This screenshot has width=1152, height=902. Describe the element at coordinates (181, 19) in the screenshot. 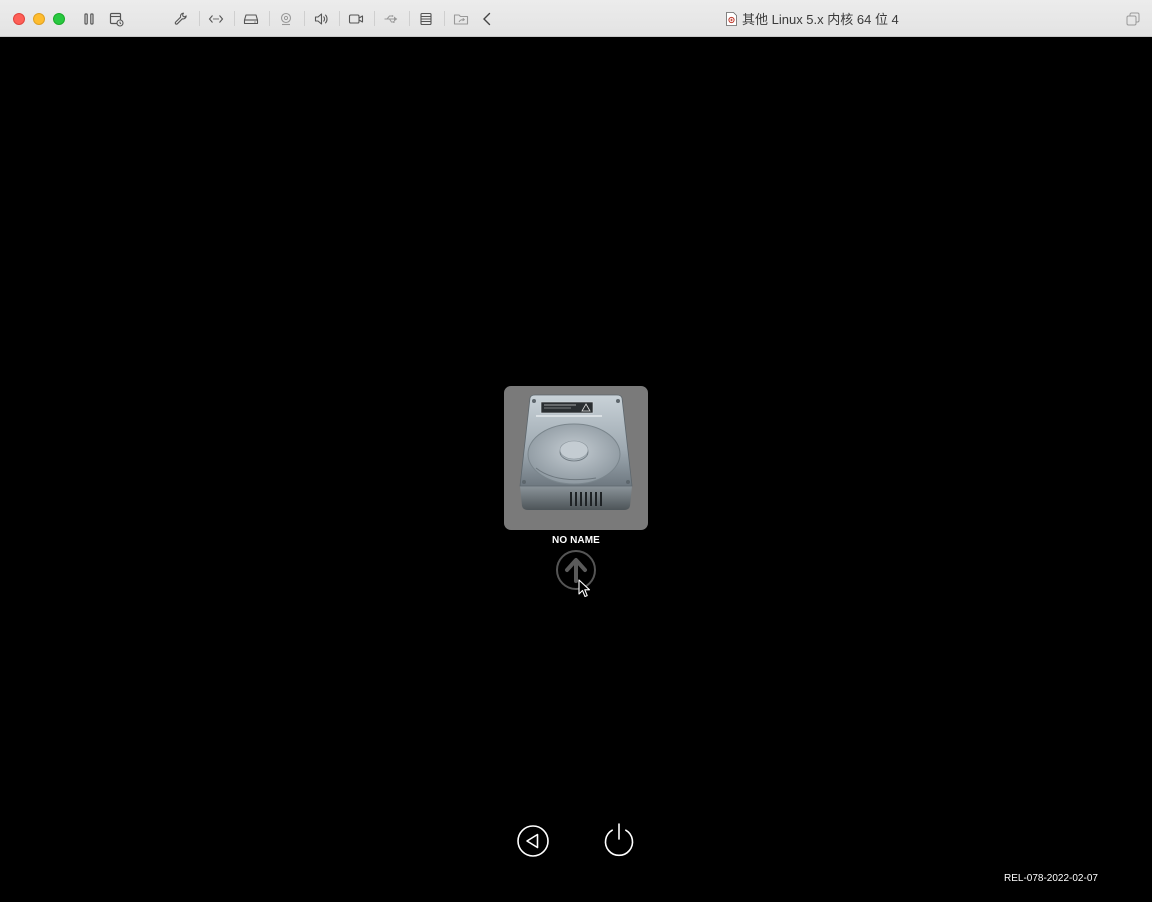

I see `settings-wrench-icon` at that location.